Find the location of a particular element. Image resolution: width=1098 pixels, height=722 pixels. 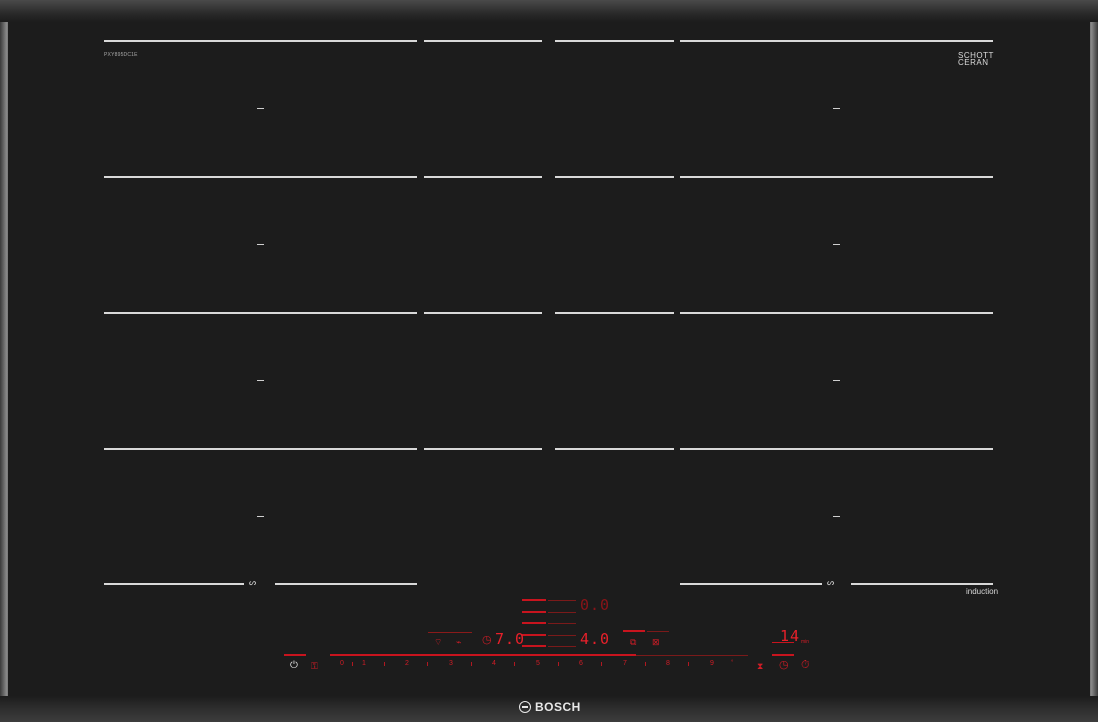

keep-warm-icon: ⊠ is located at coordinates (656, 642).